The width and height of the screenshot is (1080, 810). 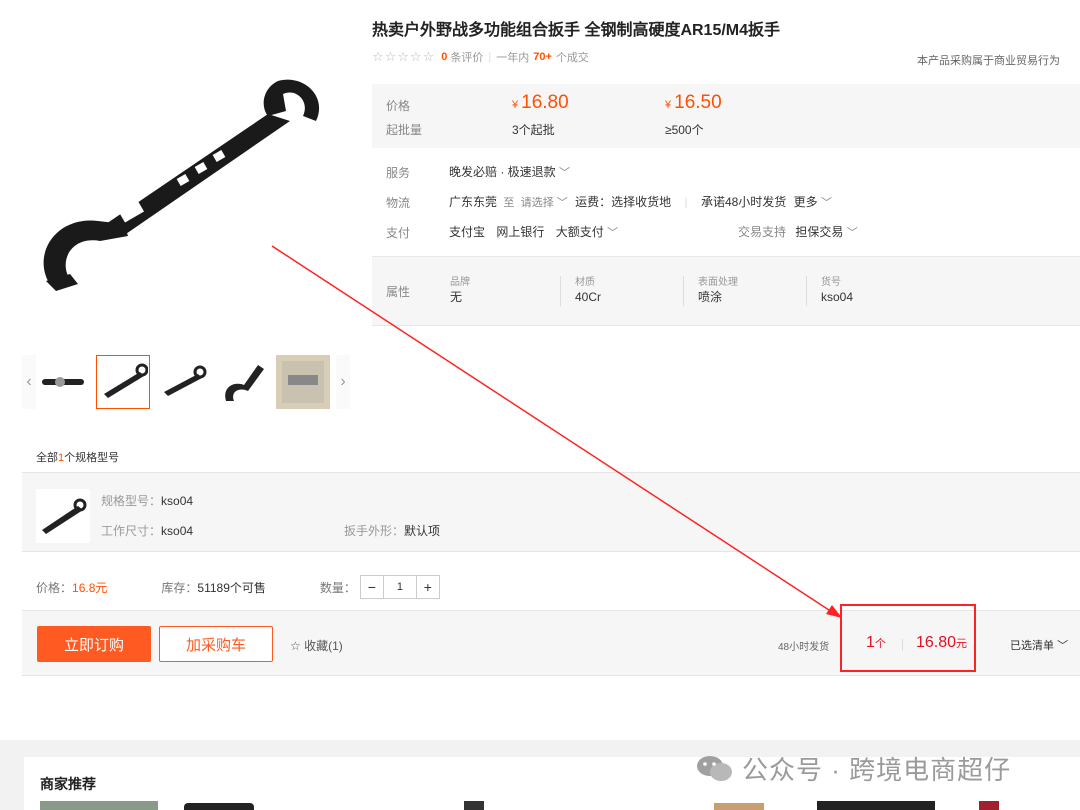 I want to click on wechat-icon, so click(x=714, y=768).